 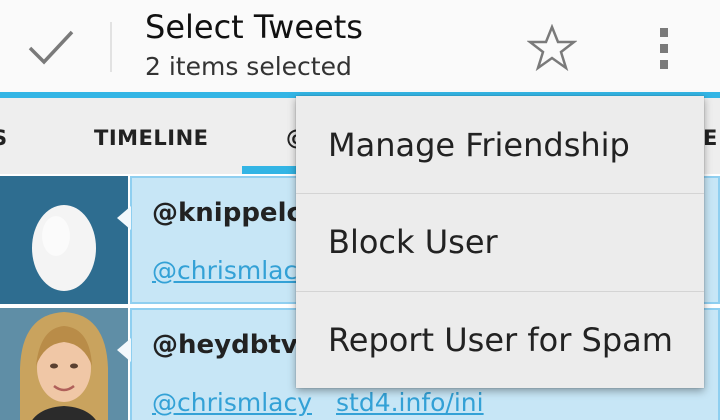 What do you see at coordinates (151, 136) in the screenshot?
I see `tab-timeline: TIMELINE` at bounding box center [151, 136].